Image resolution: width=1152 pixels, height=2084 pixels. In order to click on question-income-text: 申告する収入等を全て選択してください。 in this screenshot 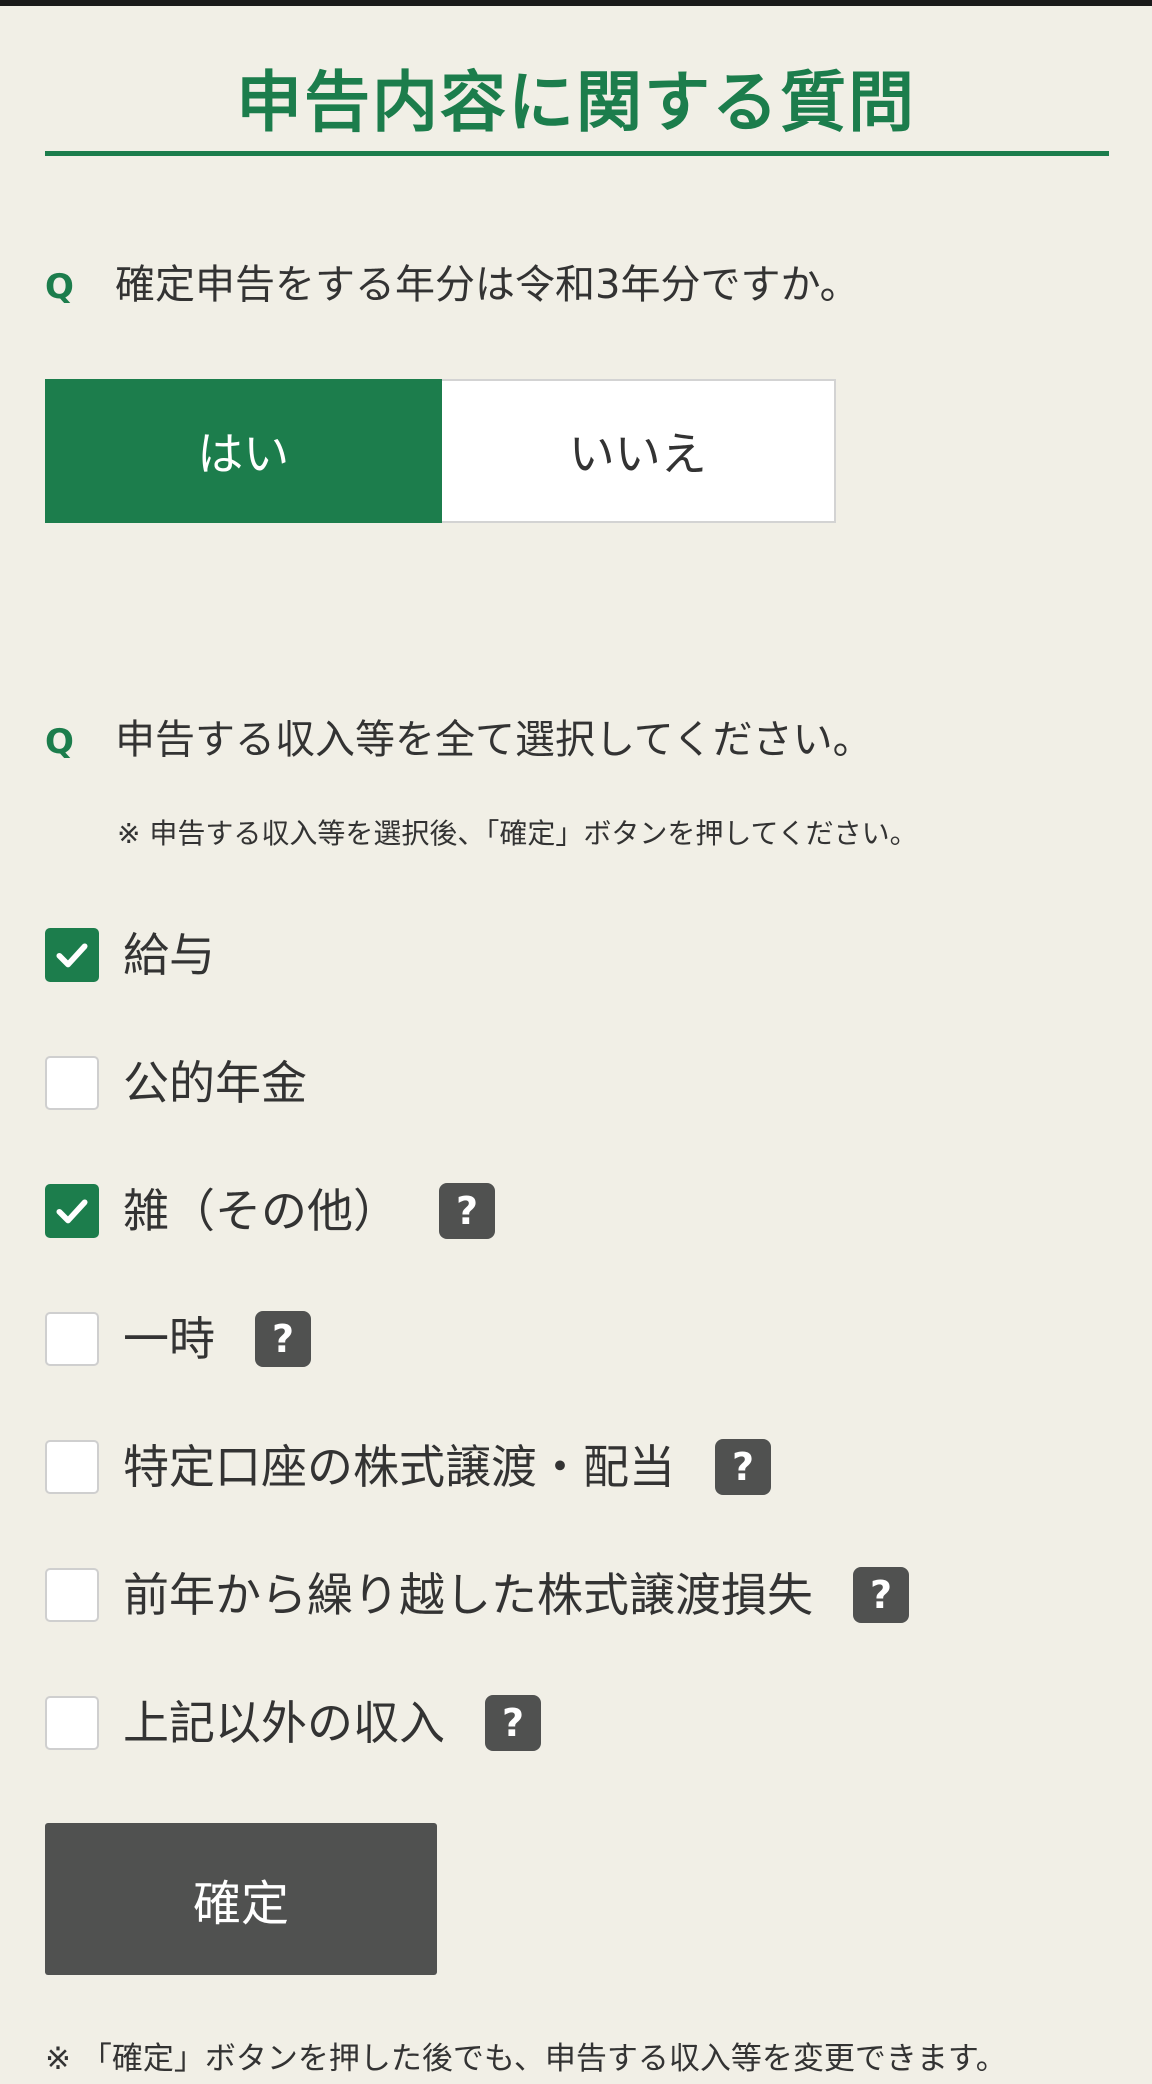, I will do `click(494, 740)`.